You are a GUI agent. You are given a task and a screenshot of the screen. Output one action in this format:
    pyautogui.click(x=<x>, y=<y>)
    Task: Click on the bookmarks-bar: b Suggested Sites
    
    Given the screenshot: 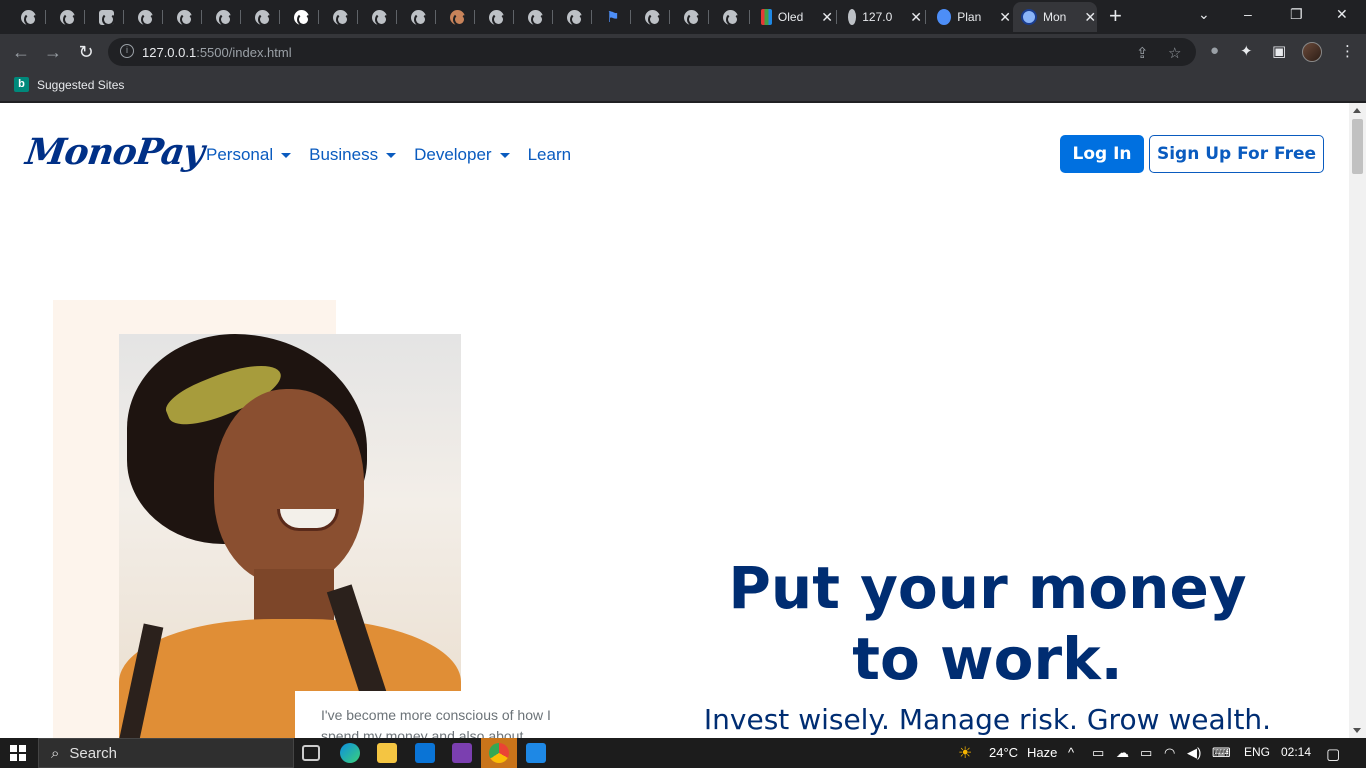 What is the action you would take?
    pyautogui.click(x=683, y=86)
    